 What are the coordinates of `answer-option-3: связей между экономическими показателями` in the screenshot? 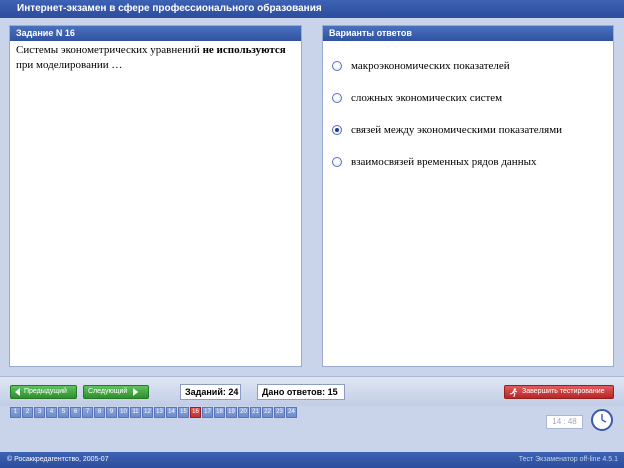 It's located at (468, 130).